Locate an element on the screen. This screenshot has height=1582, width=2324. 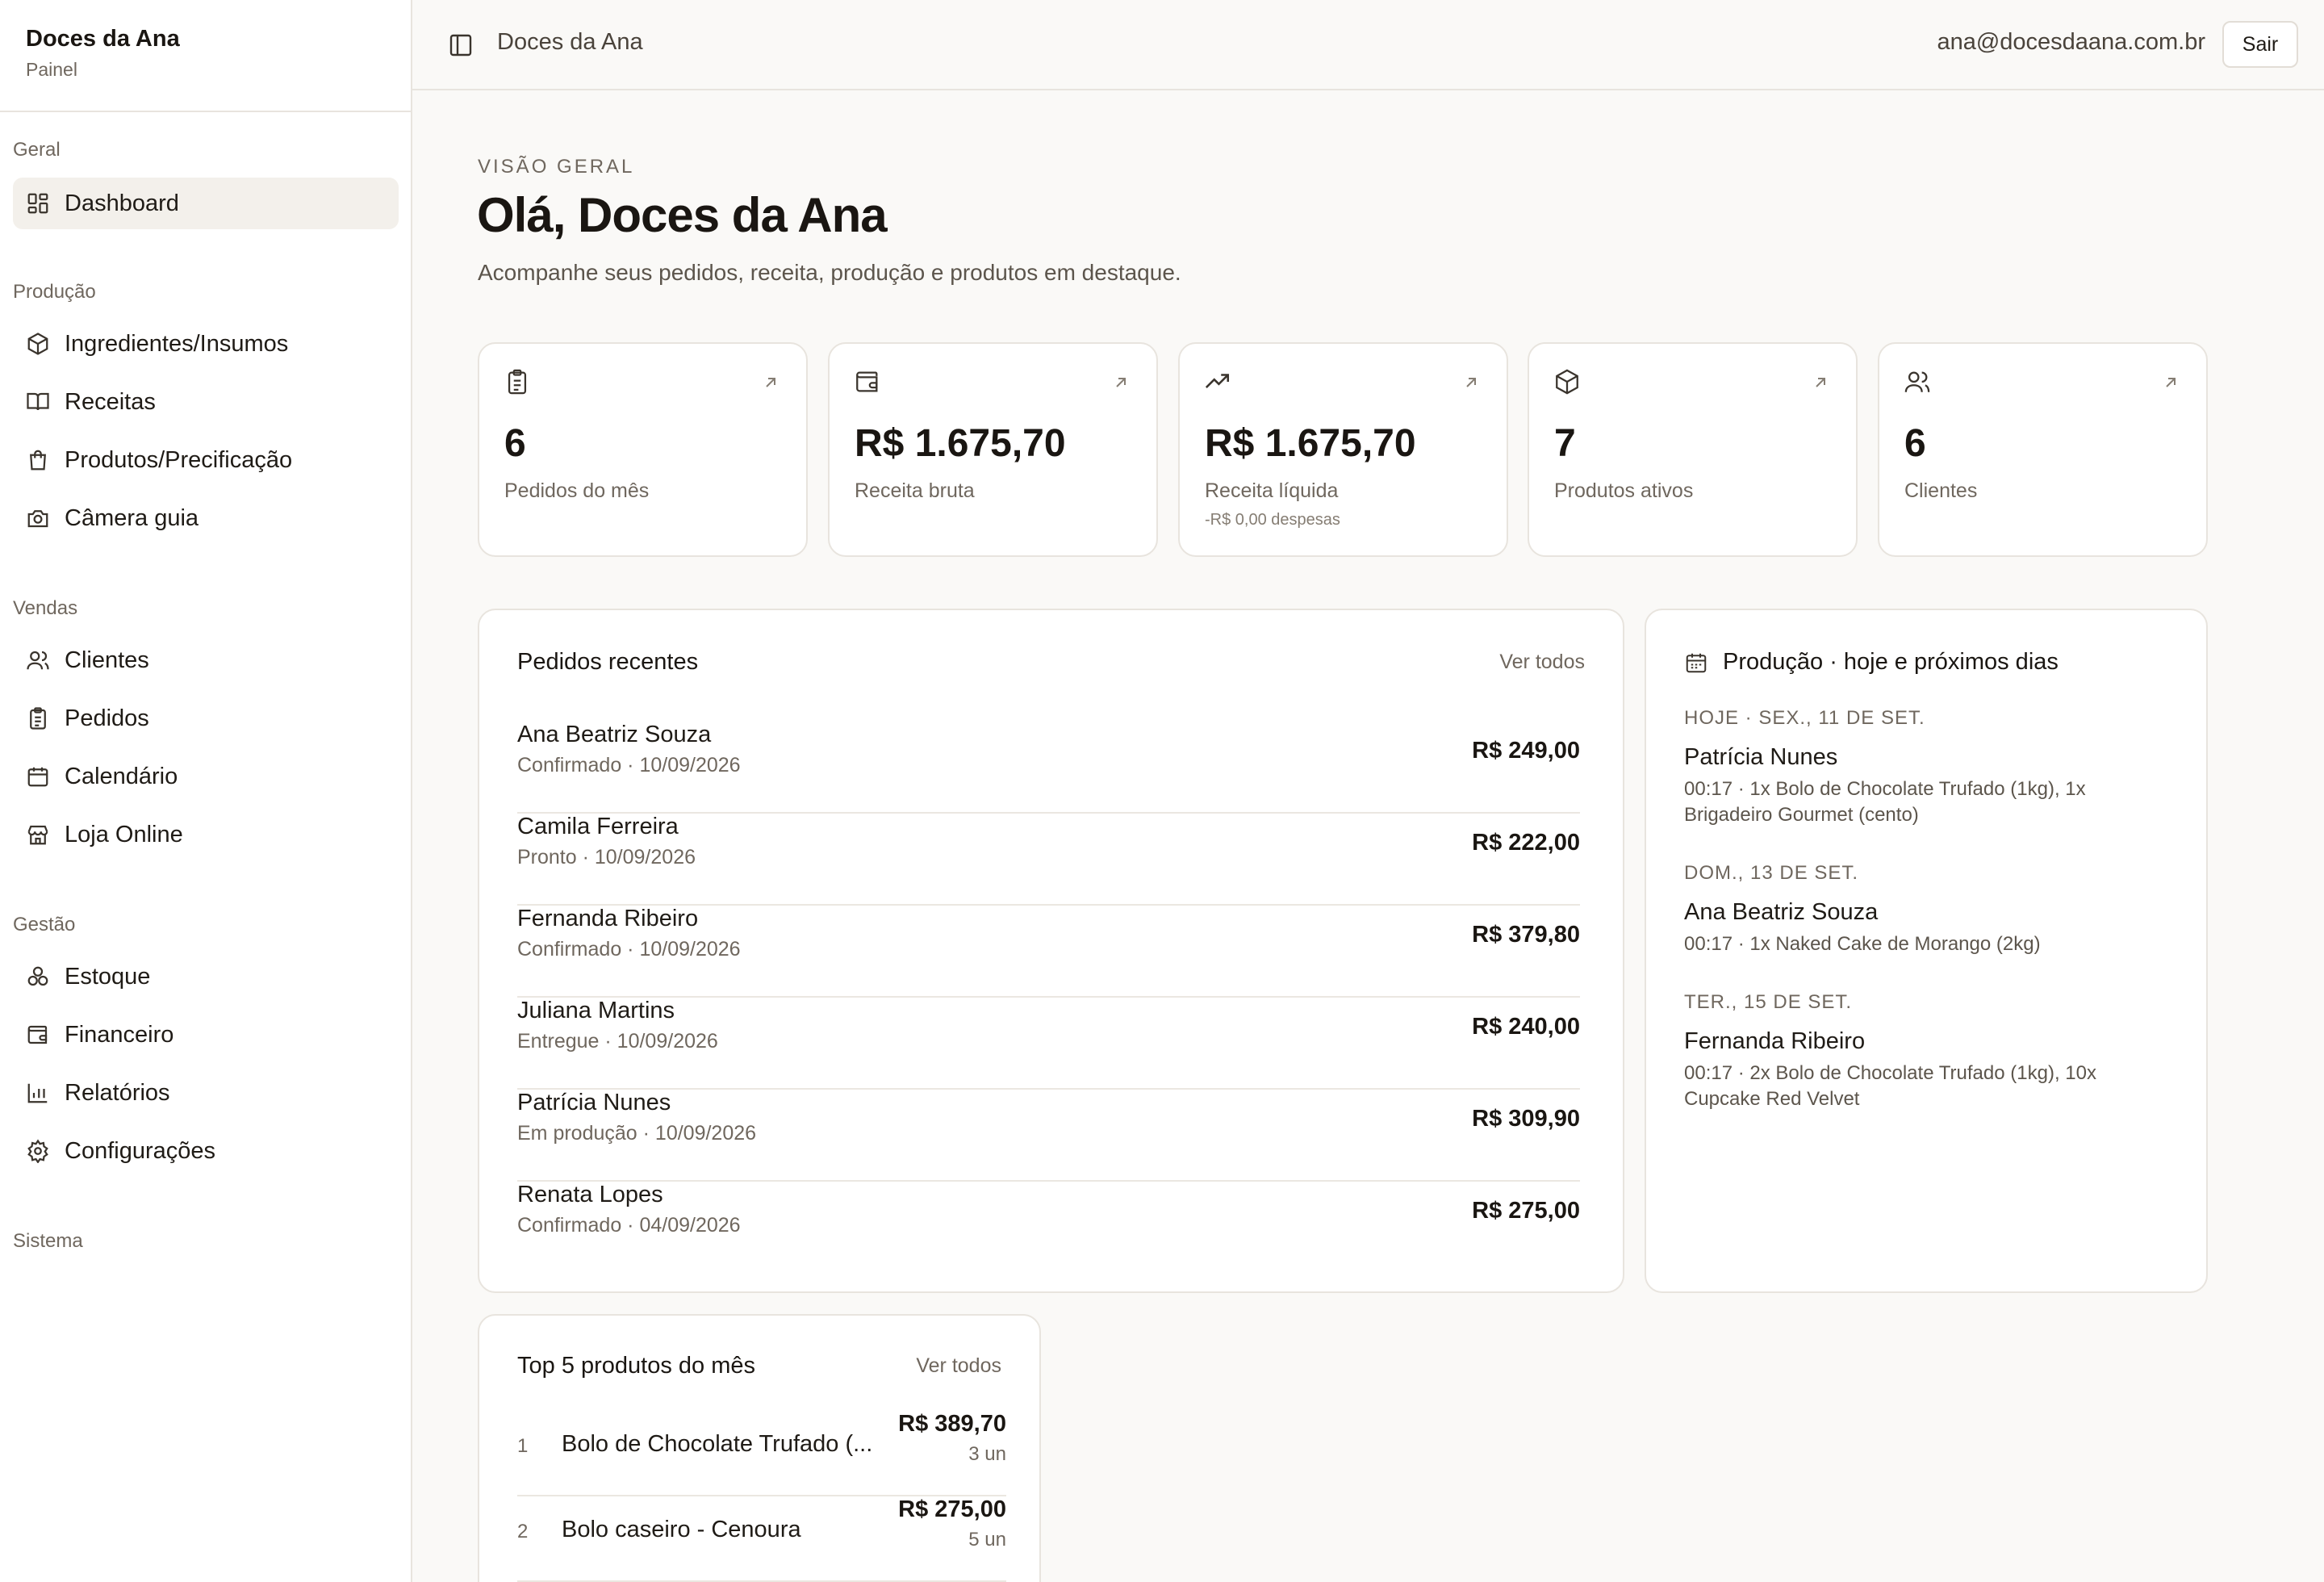
sidebar-item-label: Receitas is located at coordinates (110, 401).